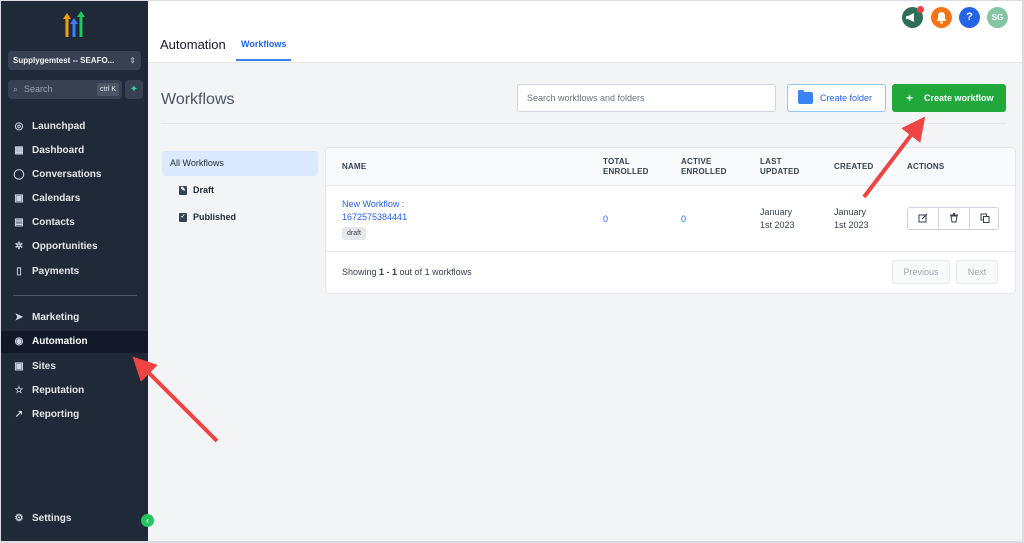  I want to click on bell-icon, so click(941, 17).